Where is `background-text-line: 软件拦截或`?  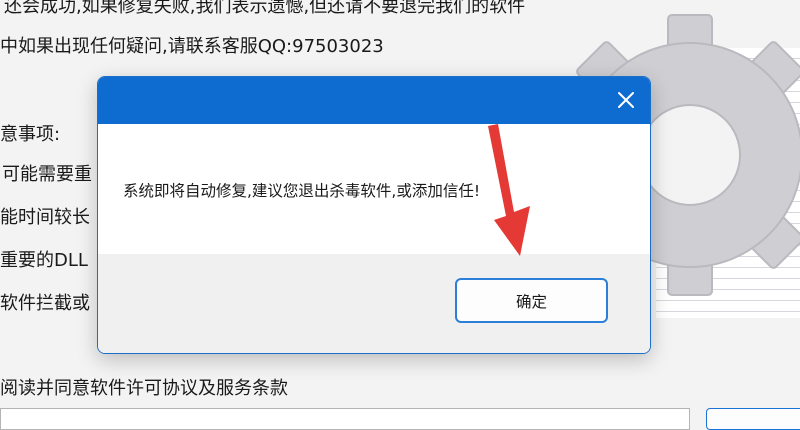 background-text-line: 软件拦截或 is located at coordinates (45, 303).